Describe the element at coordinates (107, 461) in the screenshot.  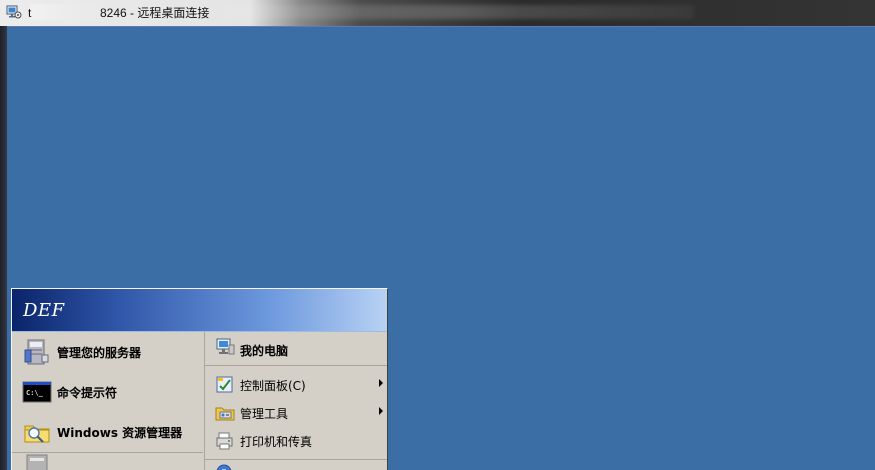
I see `partially-visible-left-item` at that location.